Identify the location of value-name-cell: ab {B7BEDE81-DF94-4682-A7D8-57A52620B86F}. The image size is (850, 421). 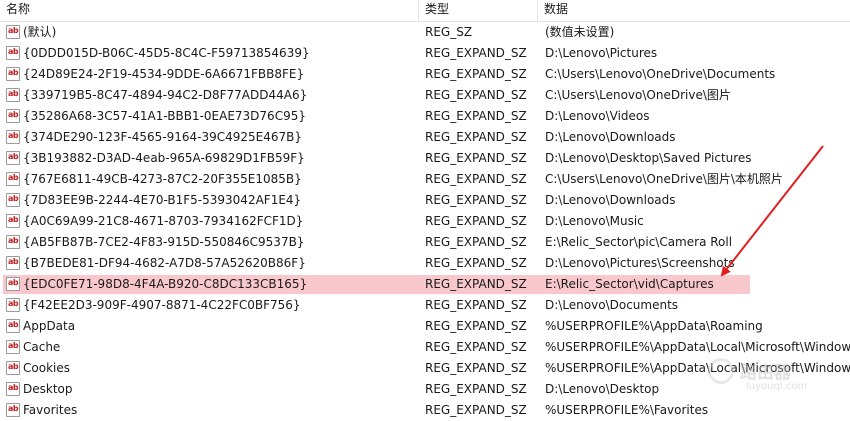
(211, 263).